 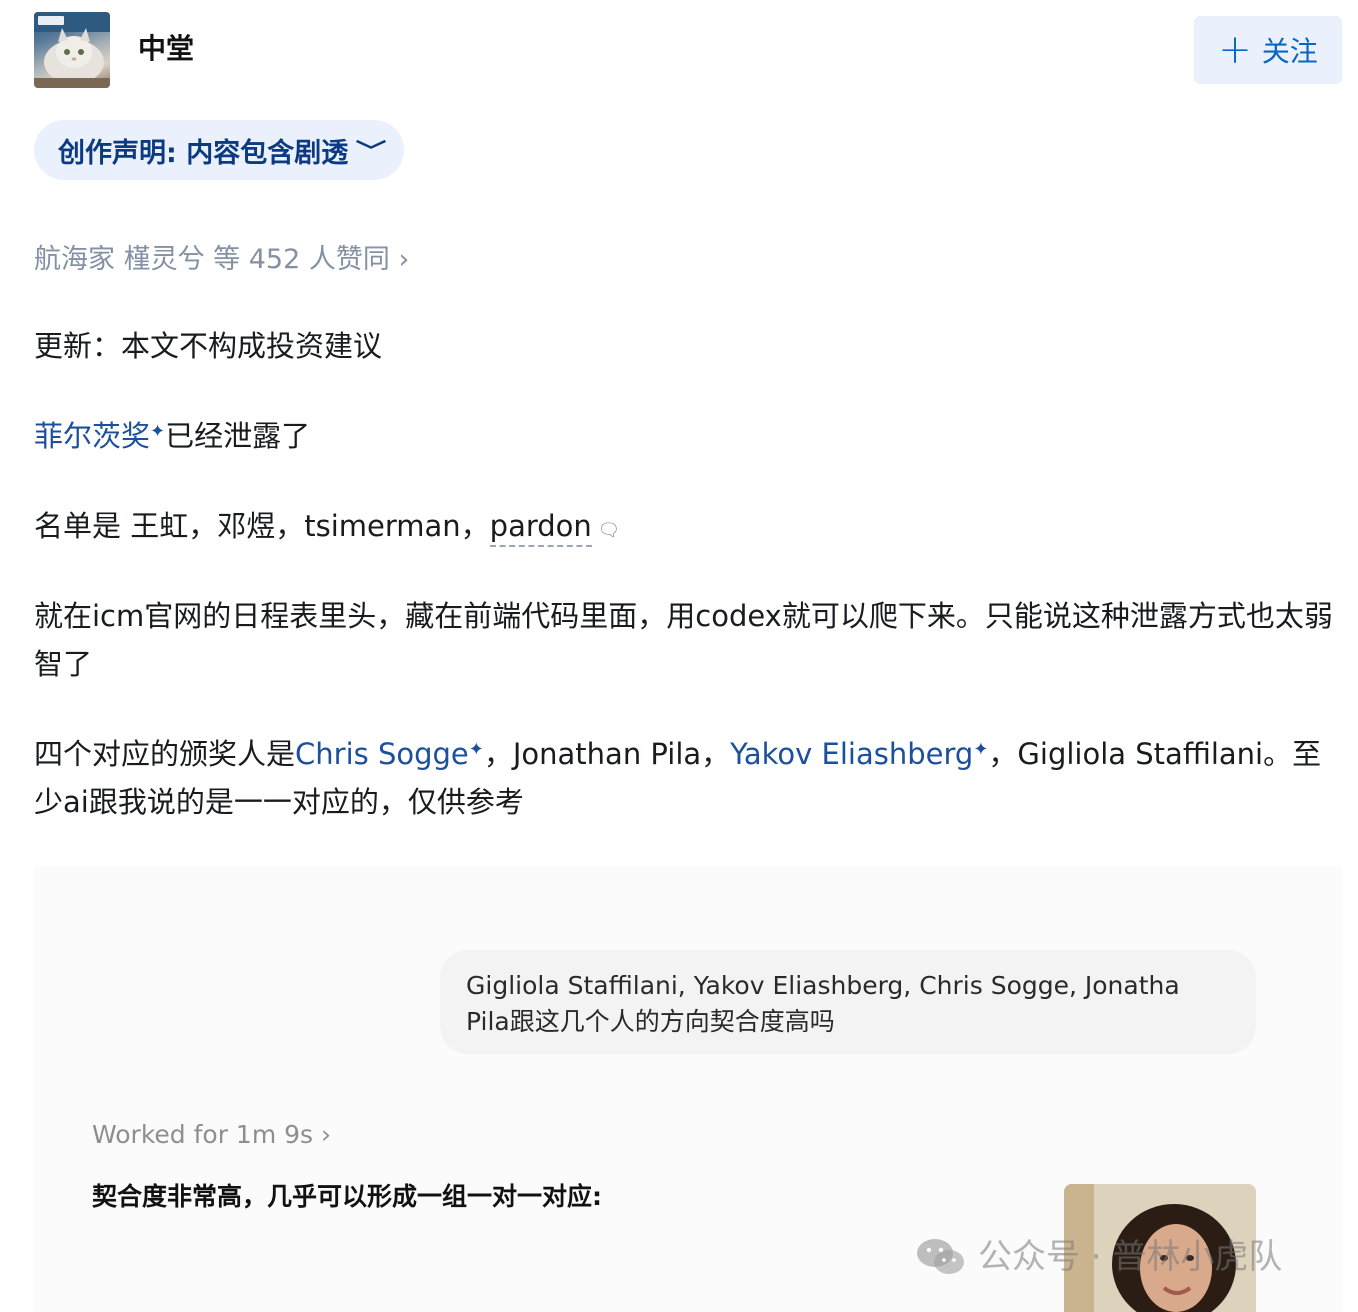 What do you see at coordinates (165, 754) in the screenshot?
I see `presenters-intro: 四个对应的颁奖人是` at bounding box center [165, 754].